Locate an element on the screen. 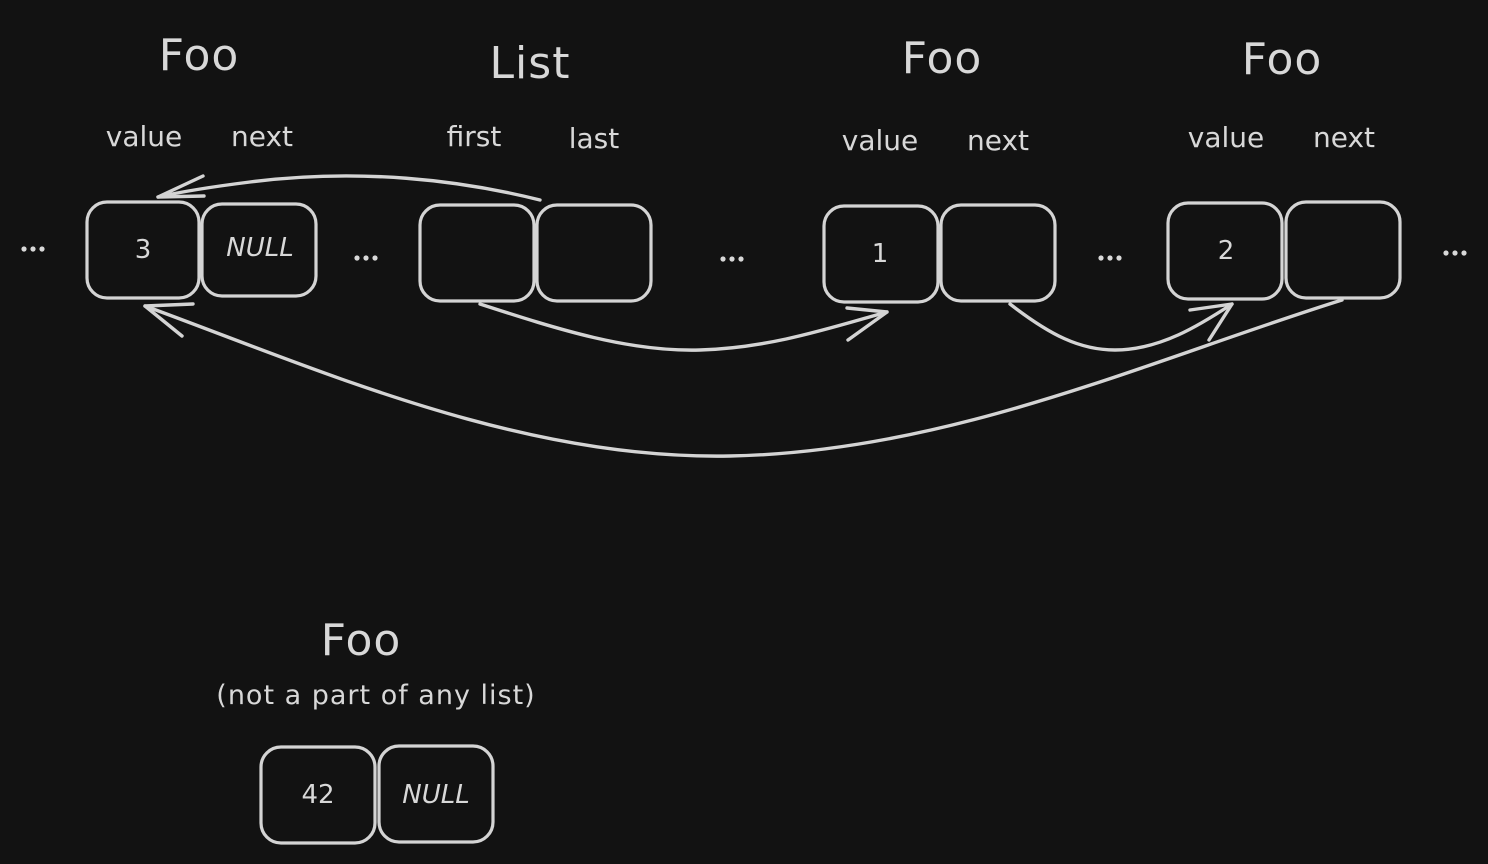  struct-foo-a: 3 NULL is located at coordinates (201, 250).